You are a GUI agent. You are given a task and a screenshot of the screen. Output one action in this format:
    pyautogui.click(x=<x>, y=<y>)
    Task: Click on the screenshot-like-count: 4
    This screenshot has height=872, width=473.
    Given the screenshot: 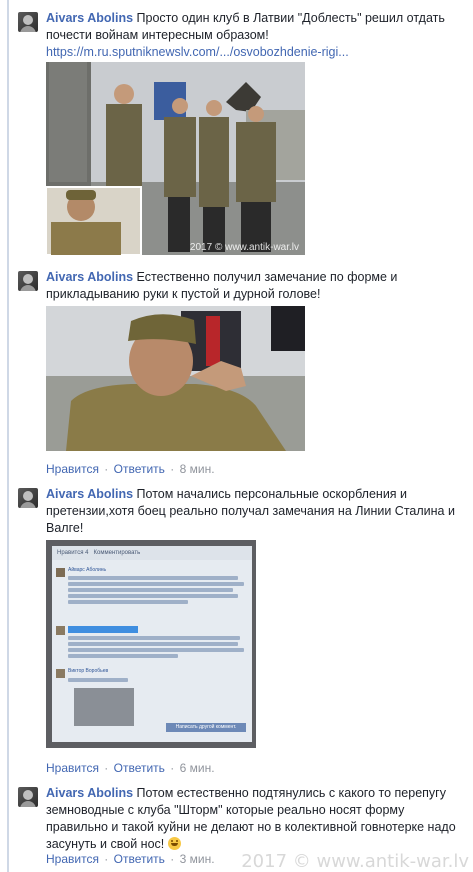 What is the action you would take?
    pyautogui.click(x=87, y=553)
    